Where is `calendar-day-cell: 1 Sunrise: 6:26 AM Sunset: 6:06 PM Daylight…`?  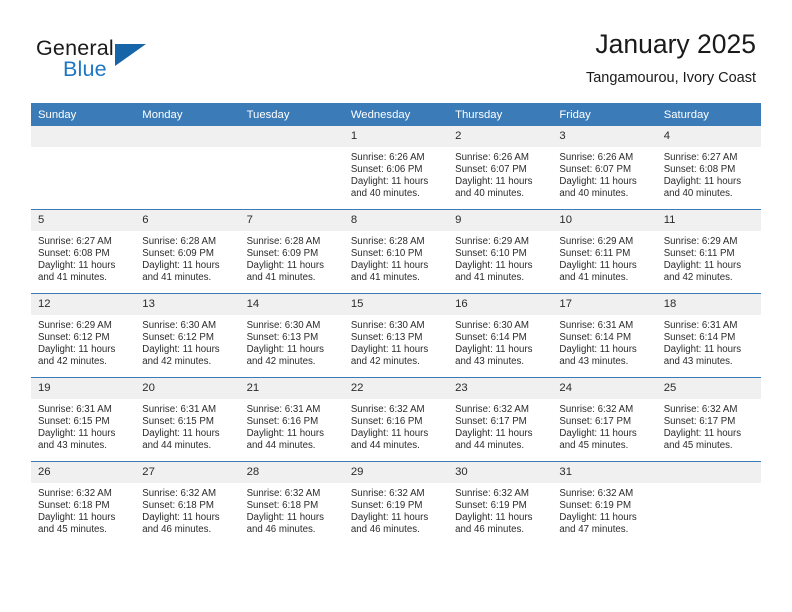
calendar-day-cell: 1 Sunrise: 6:26 AM Sunset: 6:06 PM Daylight… is located at coordinates (396, 168).